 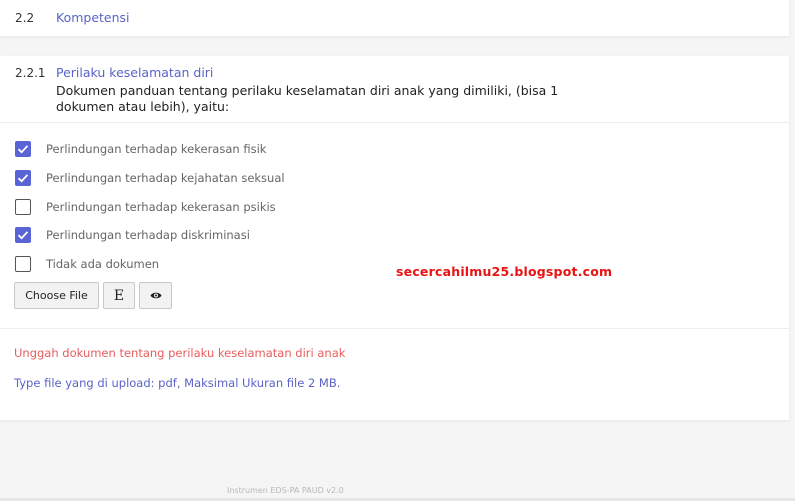 I want to click on e-button: E, so click(x=119, y=295).